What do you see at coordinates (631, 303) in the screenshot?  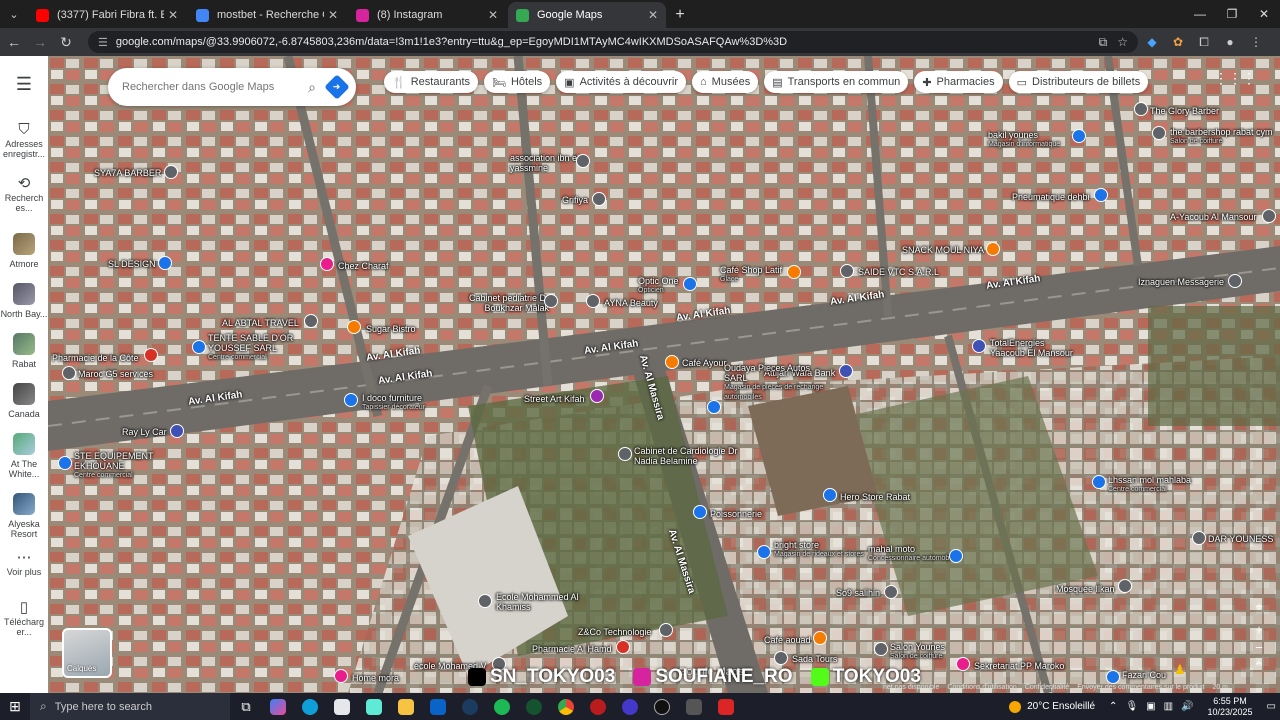 I see `place-label: AYNA Beauty` at bounding box center [631, 303].